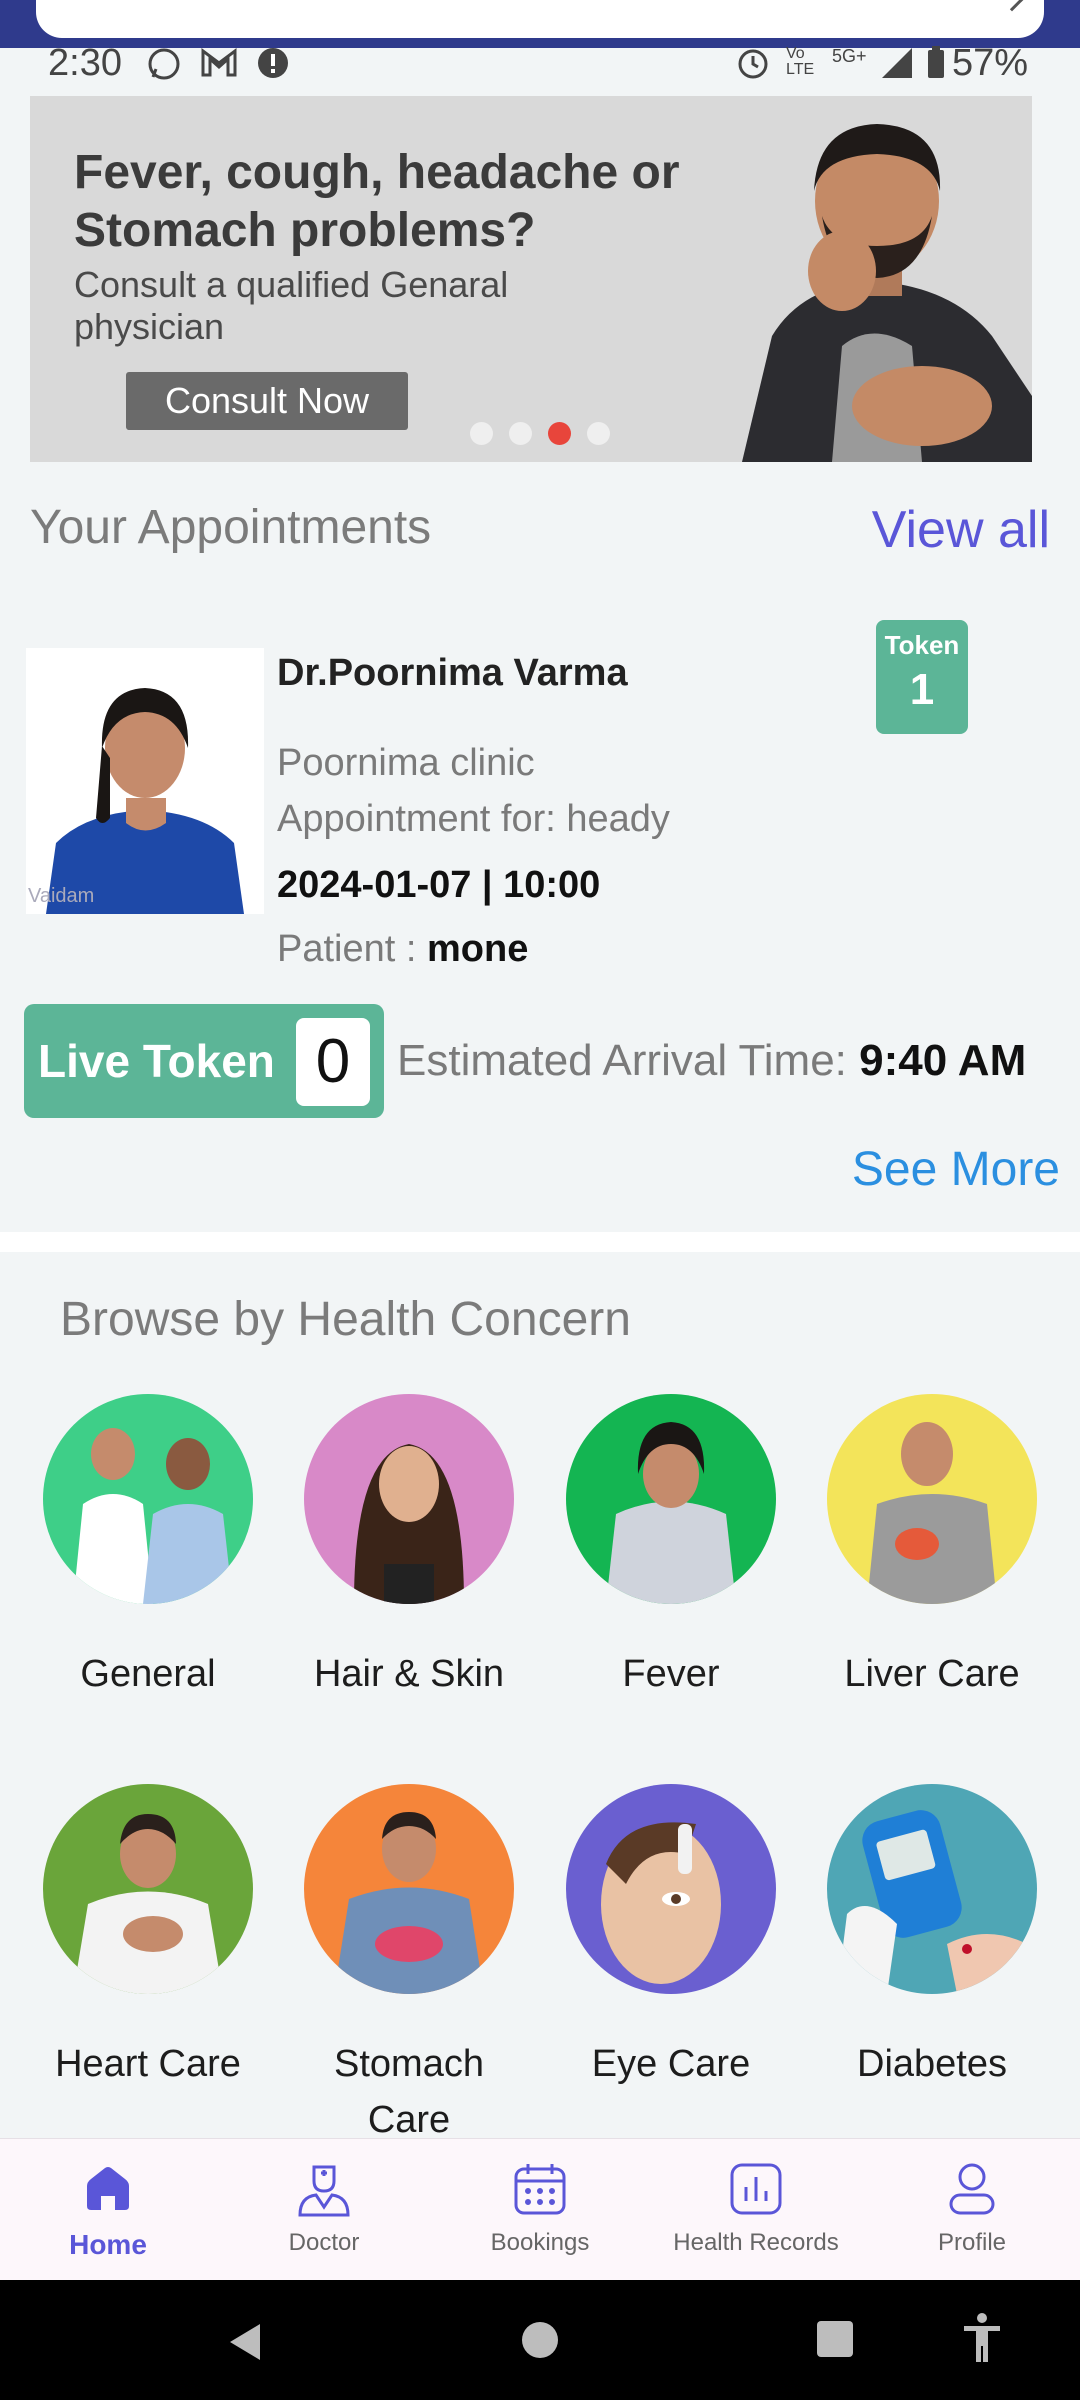 The height and width of the screenshot is (2400, 1080). I want to click on nav-bookings: Bookings, so click(540, 2207).